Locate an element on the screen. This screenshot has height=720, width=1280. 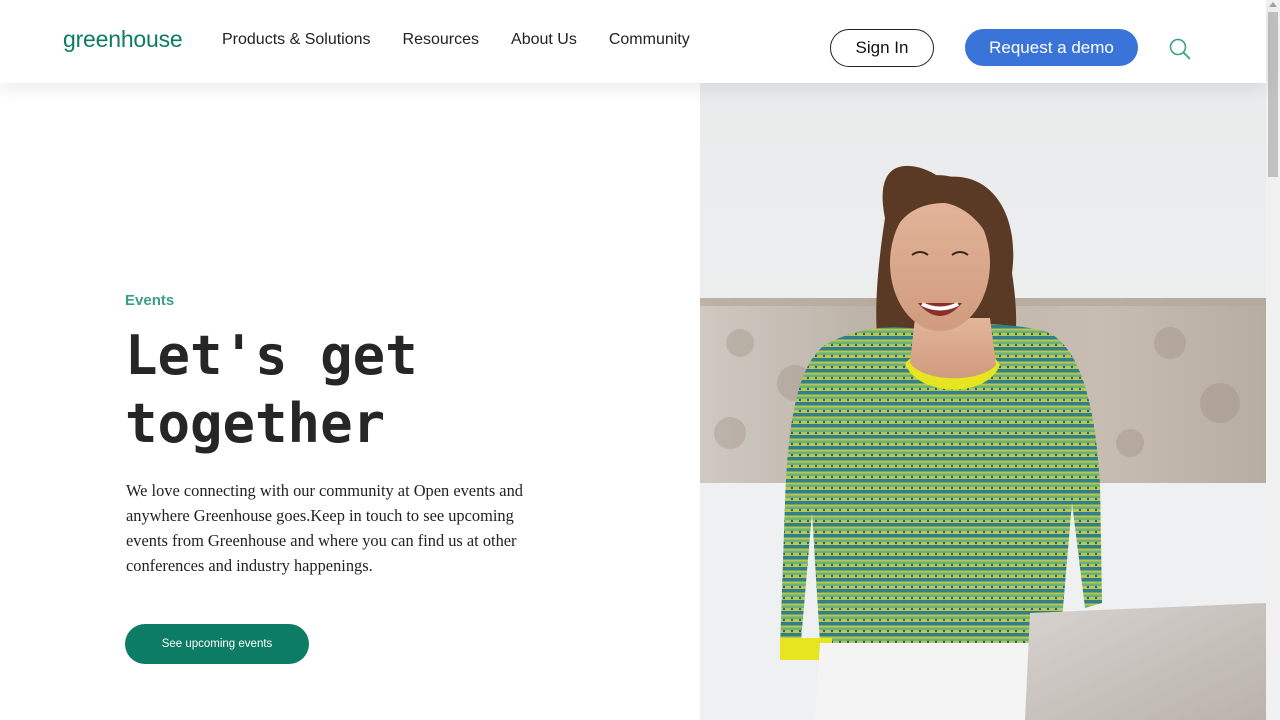
section-eyebrow: Events is located at coordinates (150, 300).